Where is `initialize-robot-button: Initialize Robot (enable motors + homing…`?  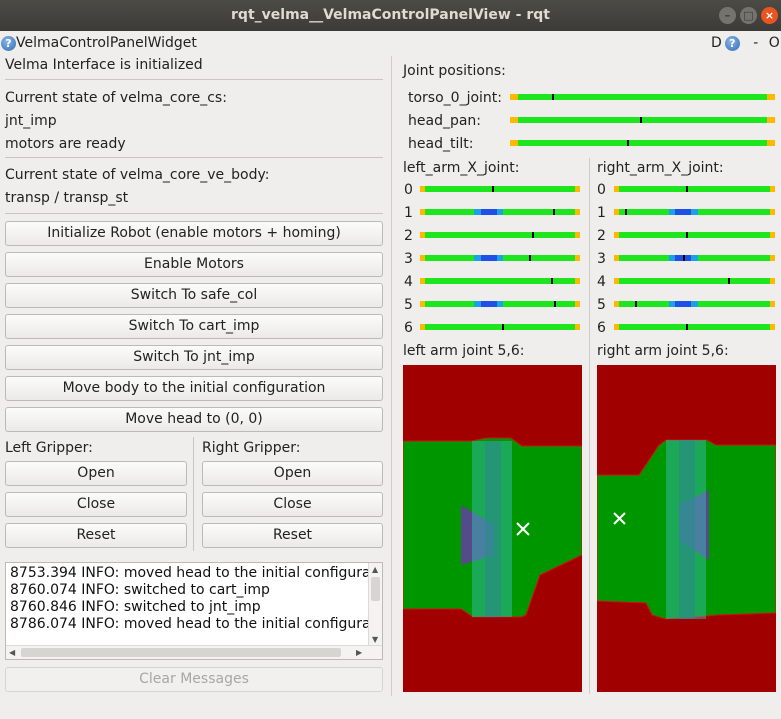
initialize-robot-button: Initialize Robot (enable motors + homing… is located at coordinates (194, 233).